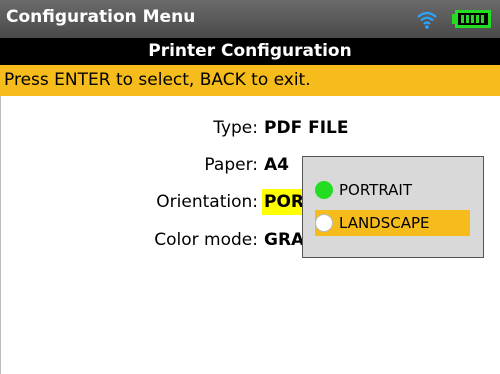 This screenshot has height=374, width=500. I want to click on field-orientation: Orientation: POR, so click(152, 202).